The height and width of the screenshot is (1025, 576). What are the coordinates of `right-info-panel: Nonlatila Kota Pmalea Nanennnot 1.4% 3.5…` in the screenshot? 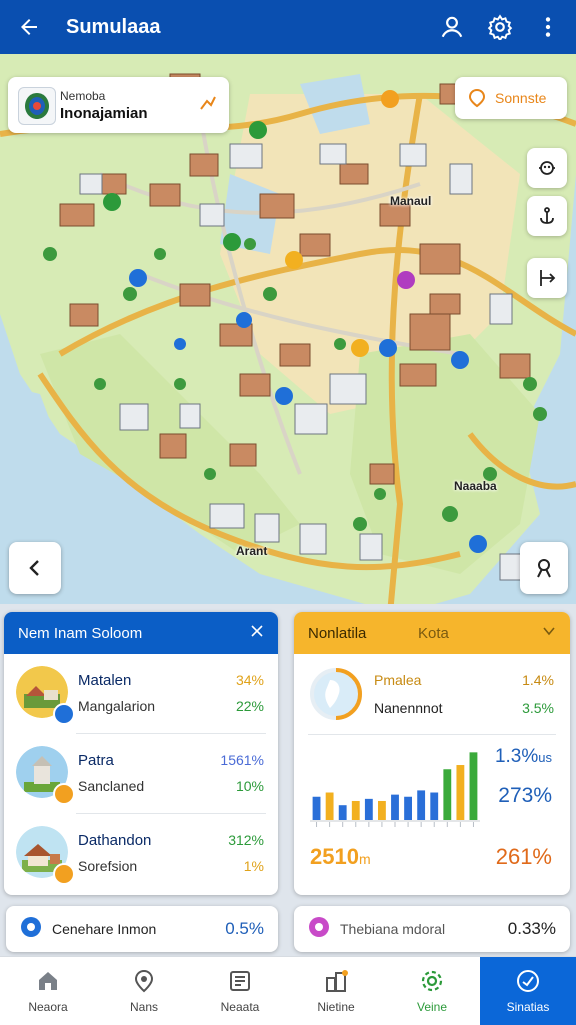 It's located at (432, 753).